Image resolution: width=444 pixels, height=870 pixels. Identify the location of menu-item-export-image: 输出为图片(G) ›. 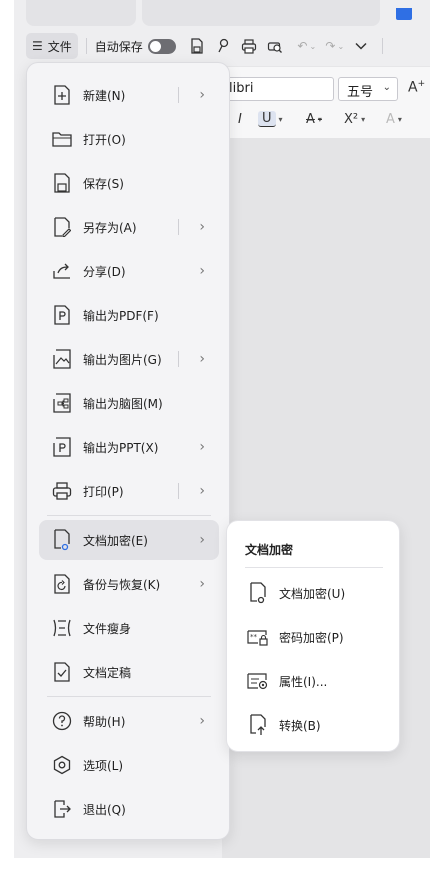
(129, 359).